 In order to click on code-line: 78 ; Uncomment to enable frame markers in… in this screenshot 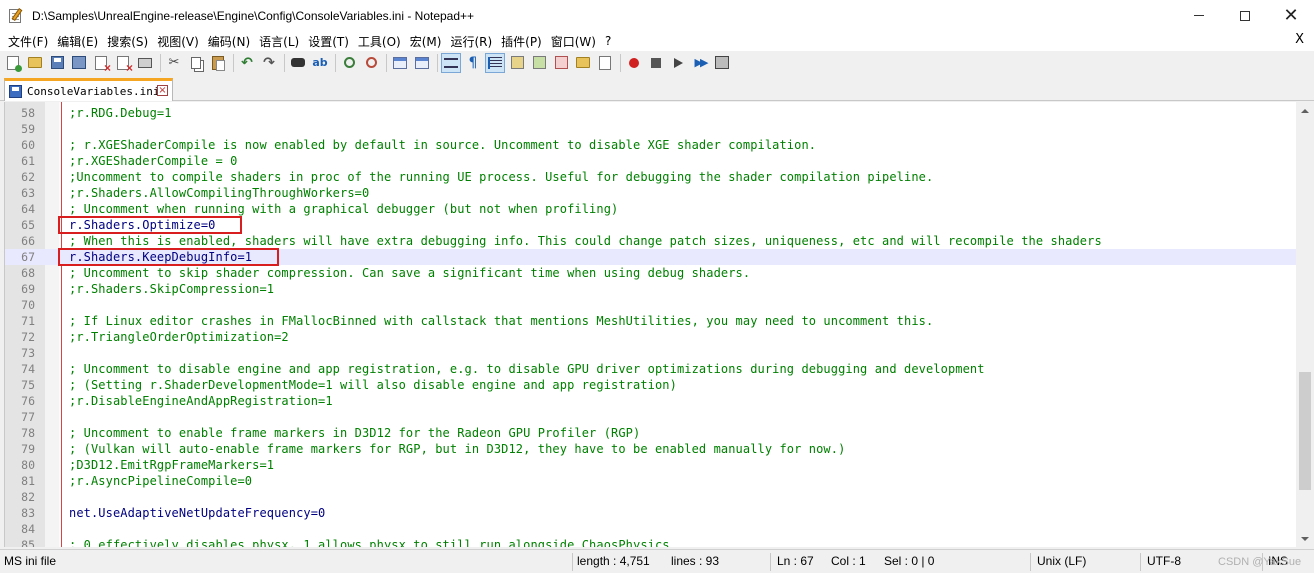, I will do `click(650, 433)`.